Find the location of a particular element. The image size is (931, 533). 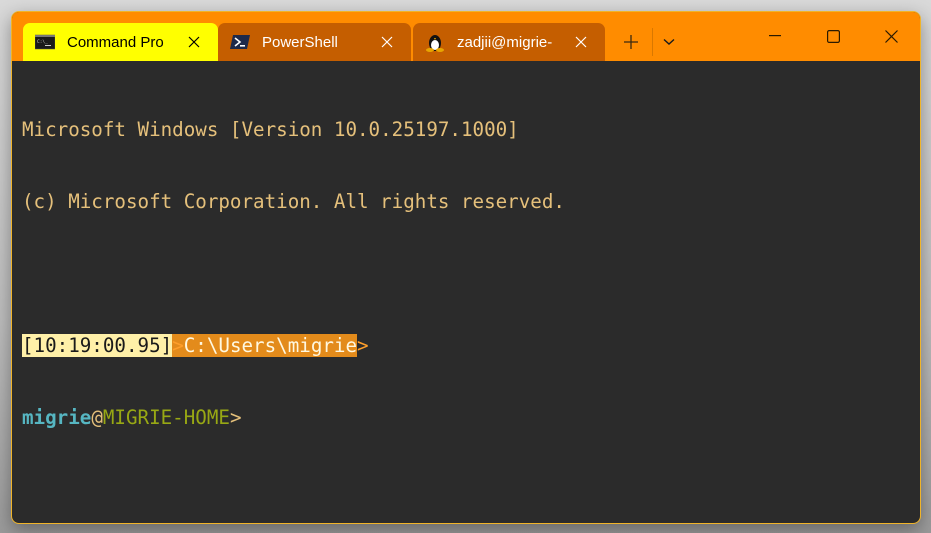

new-tab-button is located at coordinates (631, 42).